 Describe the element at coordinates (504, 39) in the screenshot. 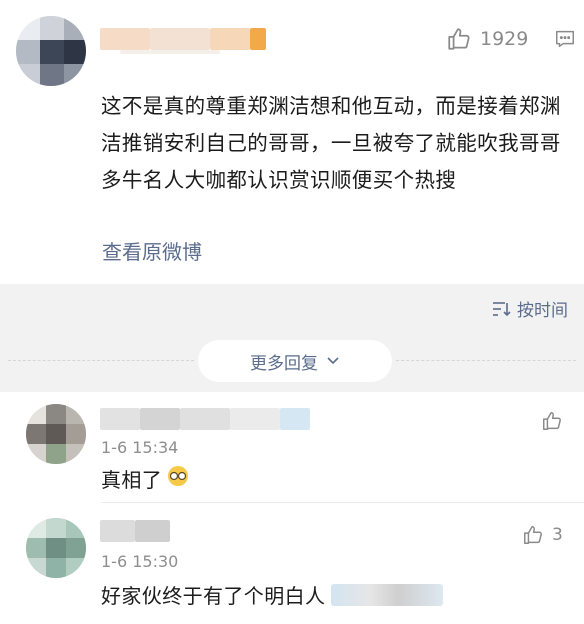

I see `like-count: 1929` at that location.